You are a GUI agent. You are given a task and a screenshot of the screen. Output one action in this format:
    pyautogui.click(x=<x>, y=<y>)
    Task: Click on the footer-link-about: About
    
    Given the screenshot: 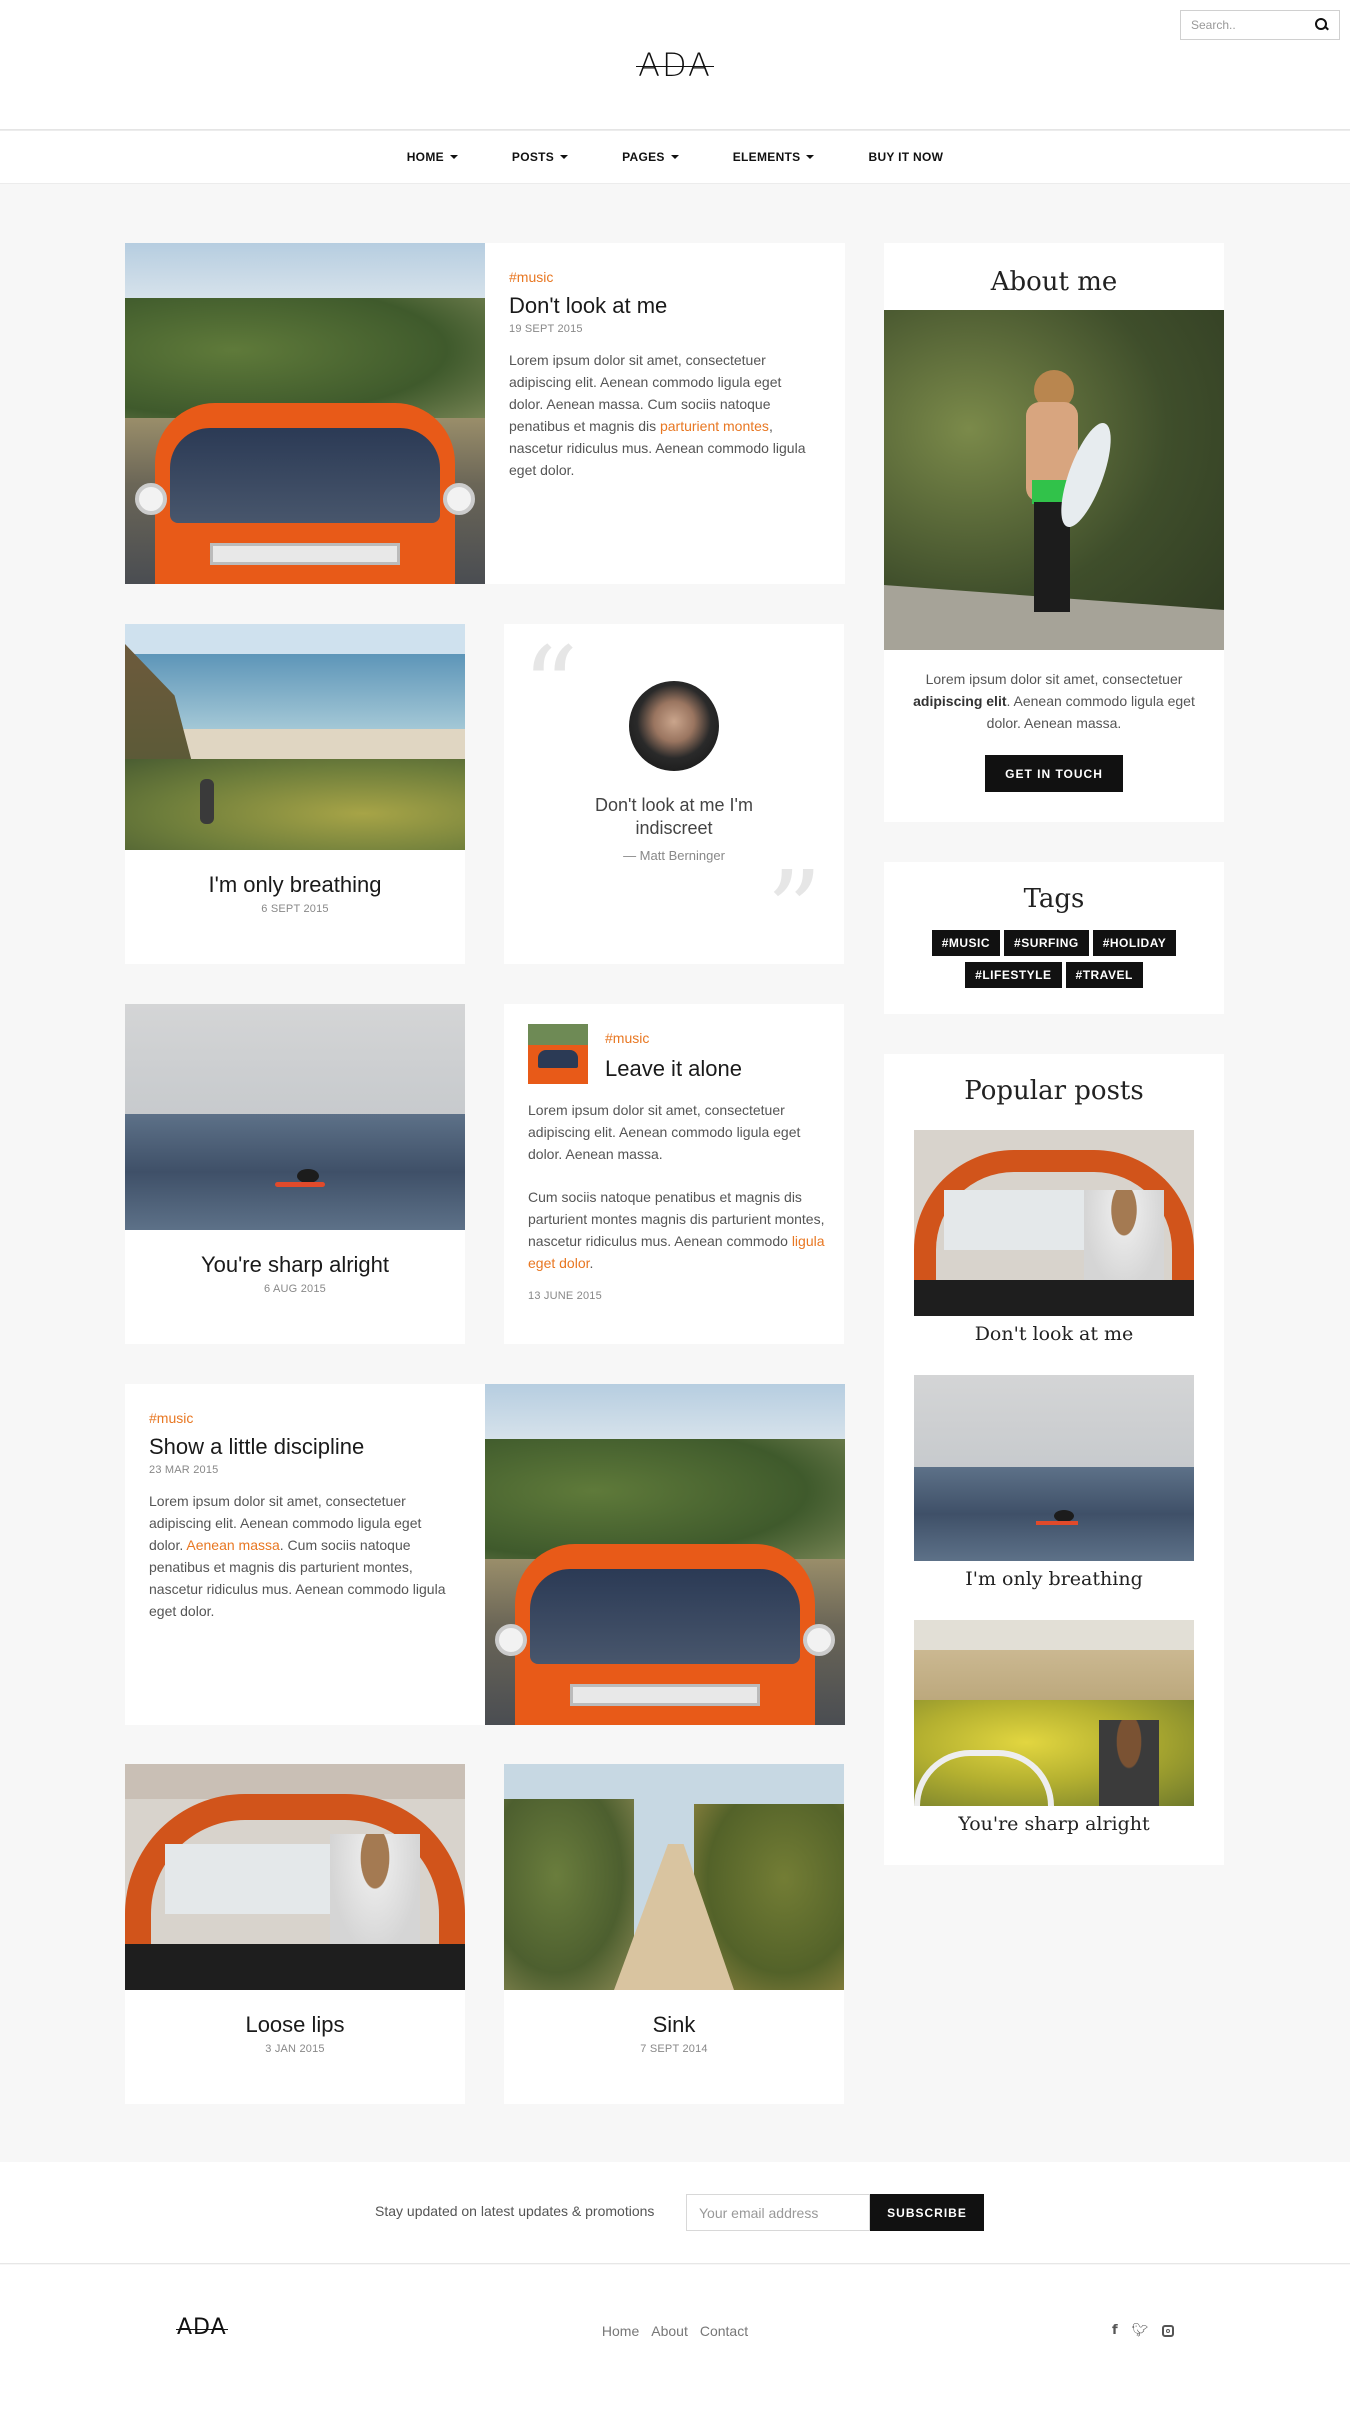 What is the action you would take?
    pyautogui.click(x=669, y=2331)
    